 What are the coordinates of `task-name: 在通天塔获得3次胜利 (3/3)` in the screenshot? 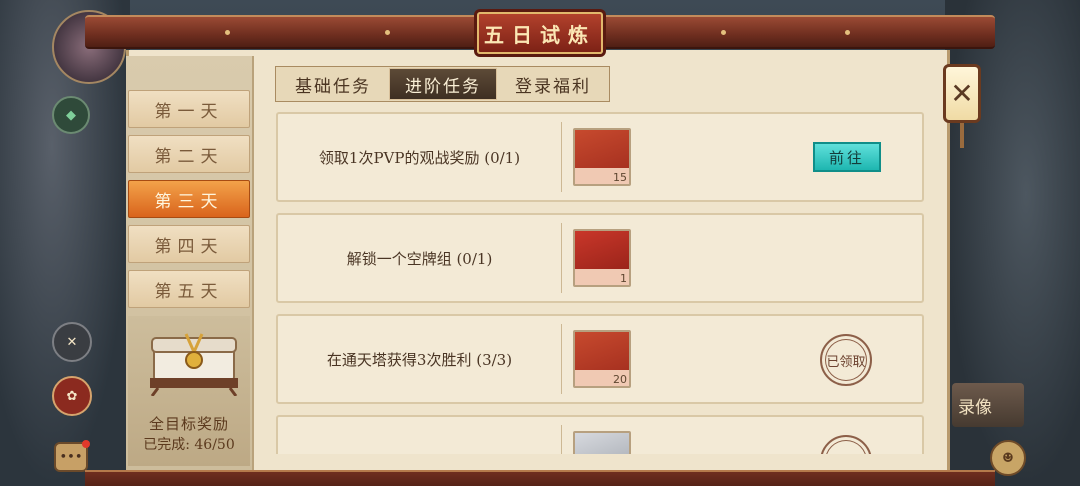 It's located at (419, 359).